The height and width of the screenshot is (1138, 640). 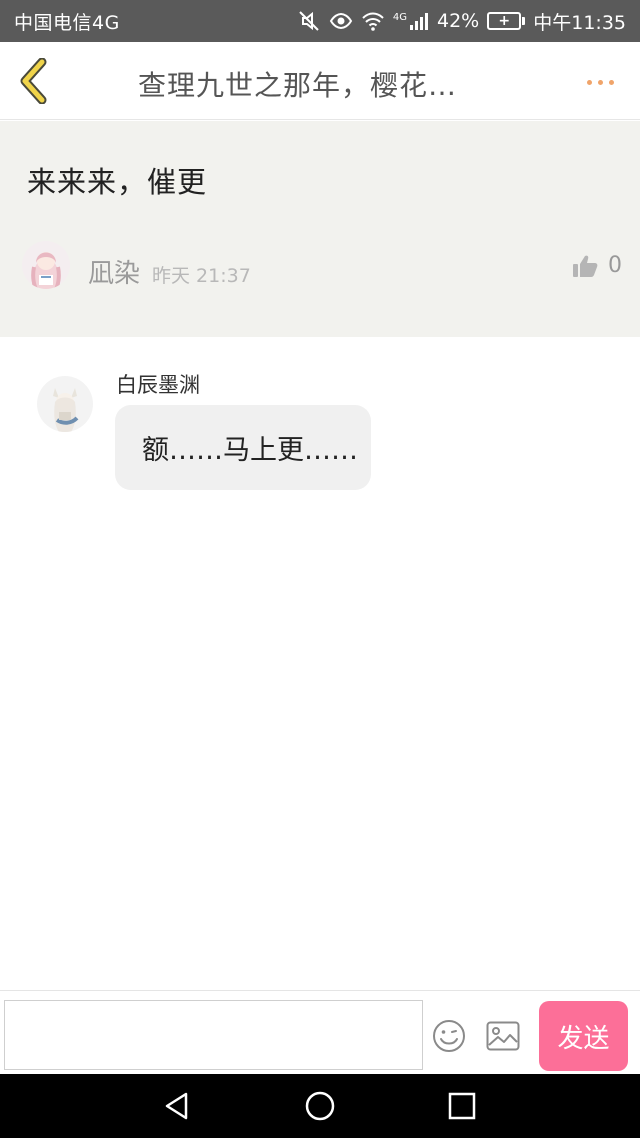 I want to click on send-button: 发送, so click(x=583, y=1036).